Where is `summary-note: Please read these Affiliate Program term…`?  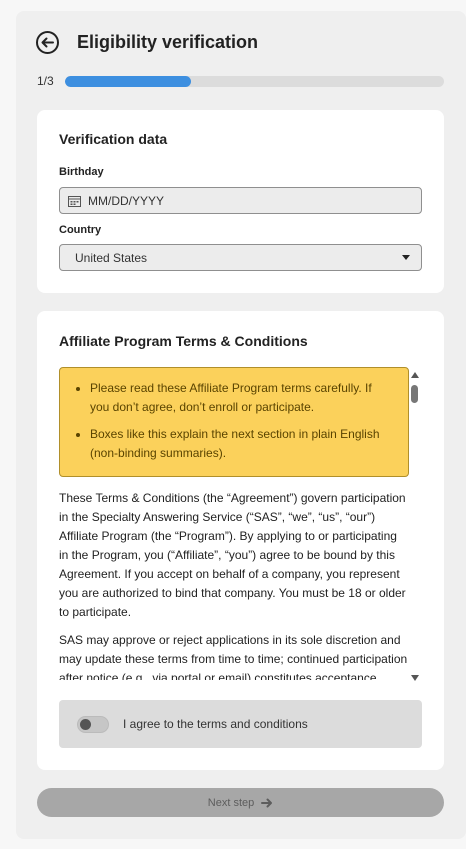 summary-note: Please read these Affiliate Program term… is located at coordinates (234, 422).